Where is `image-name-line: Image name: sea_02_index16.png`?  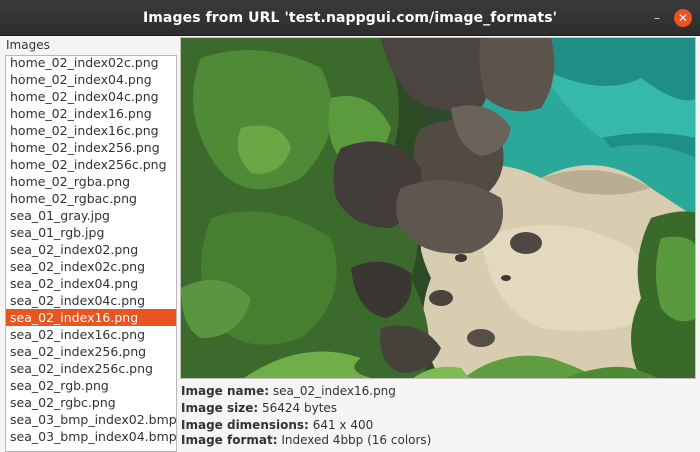 image-name-line: Image name: sea_02_index16.png is located at coordinates (288, 391).